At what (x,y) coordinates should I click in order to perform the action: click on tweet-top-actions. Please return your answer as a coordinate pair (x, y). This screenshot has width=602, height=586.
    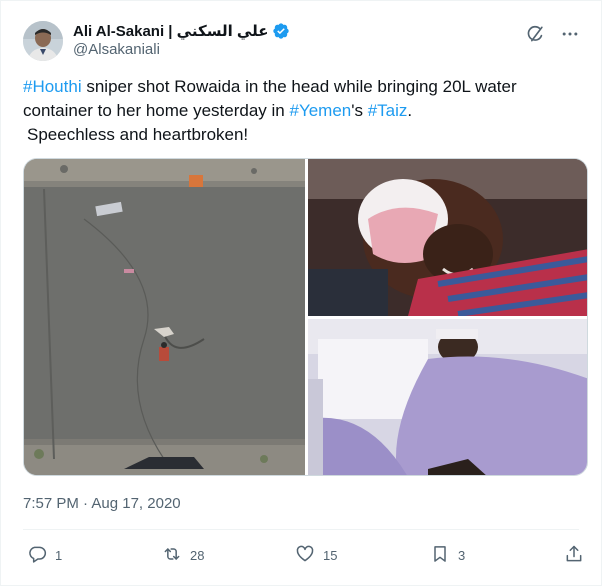
    Looking at the image, I should click on (553, 34).